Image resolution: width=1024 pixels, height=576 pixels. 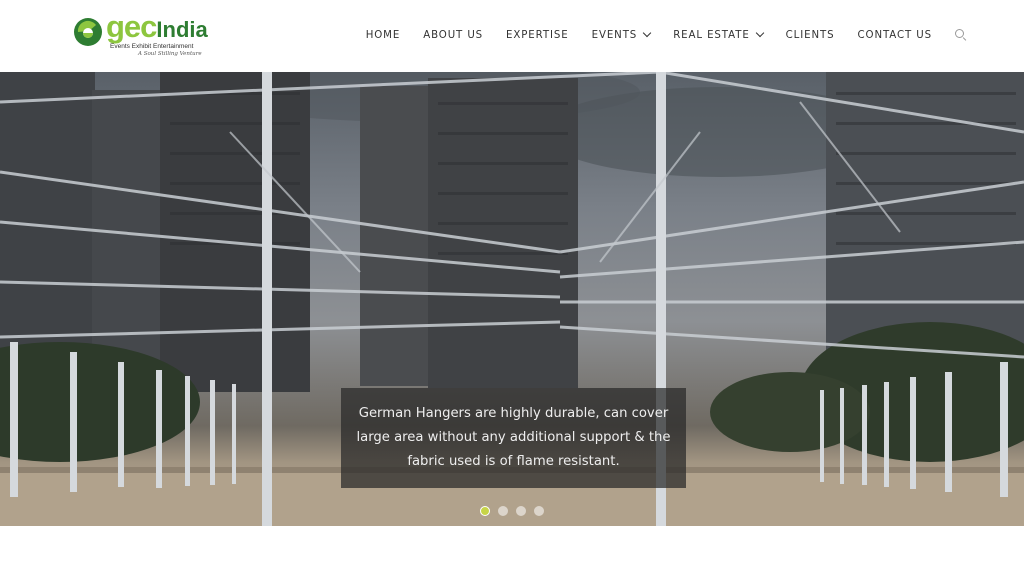 I want to click on nav-label: CLIENTS, so click(x=810, y=35).